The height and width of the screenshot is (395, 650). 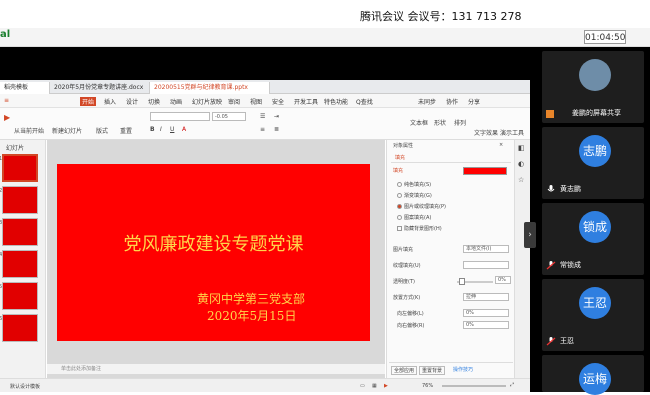 What do you see at coordinates (6, 100) in the screenshot?
I see `menu-file-icon: ≡` at bounding box center [6, 100].